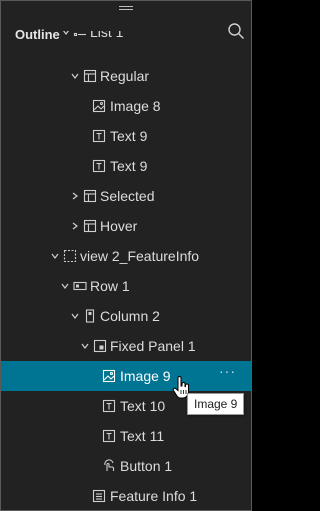 This screenshot has width=320, height=511. I want to click on tree-item-view-2-featureinfo: view 2_FeatureInfo, so click(126, 256).